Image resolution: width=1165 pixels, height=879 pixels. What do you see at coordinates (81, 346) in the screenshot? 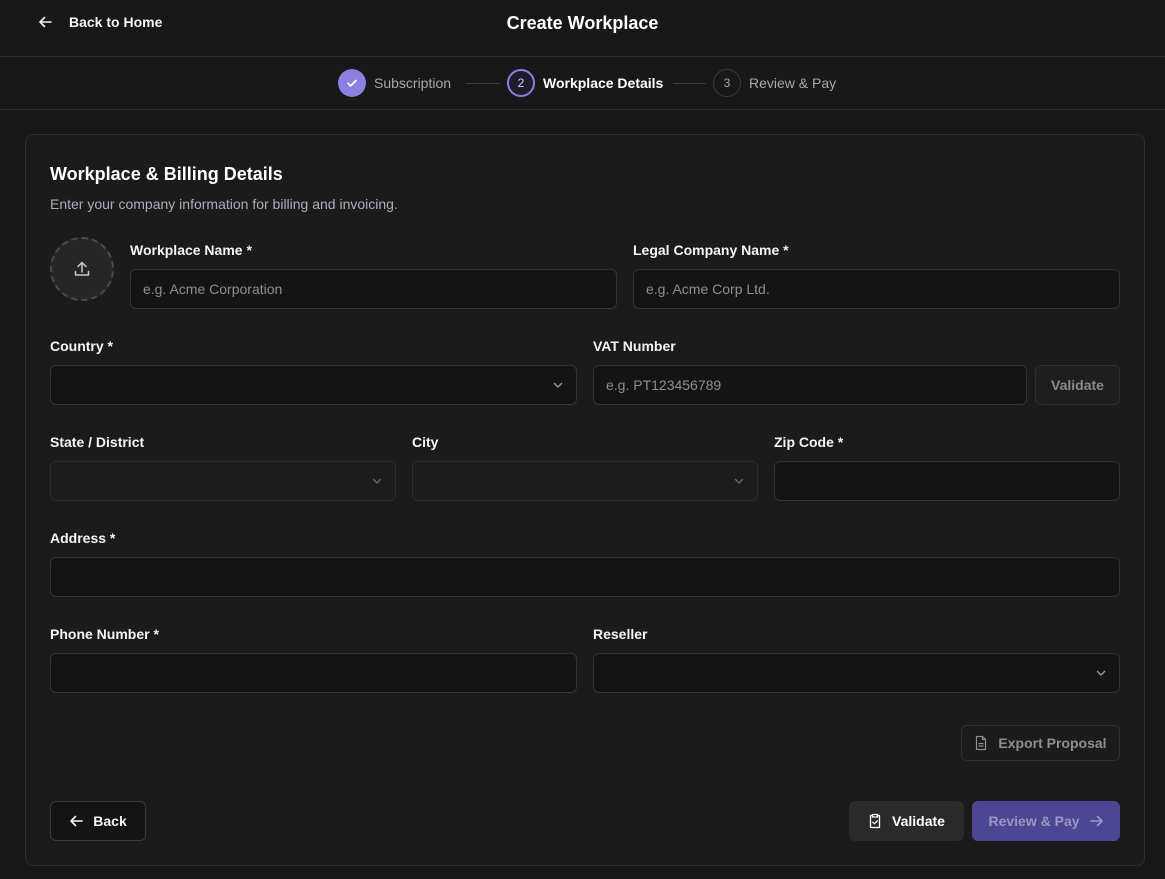
I see `country-label: Country *` at bounding box center [81, 346].